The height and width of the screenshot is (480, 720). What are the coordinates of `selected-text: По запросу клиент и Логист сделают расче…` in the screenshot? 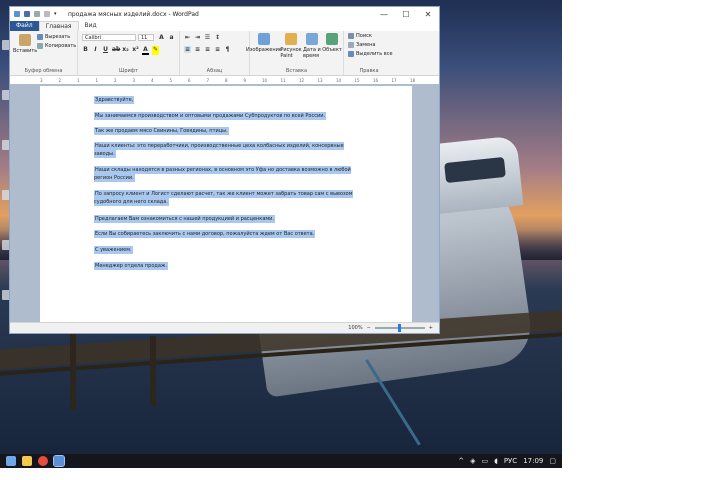 It's located at (223, 198).